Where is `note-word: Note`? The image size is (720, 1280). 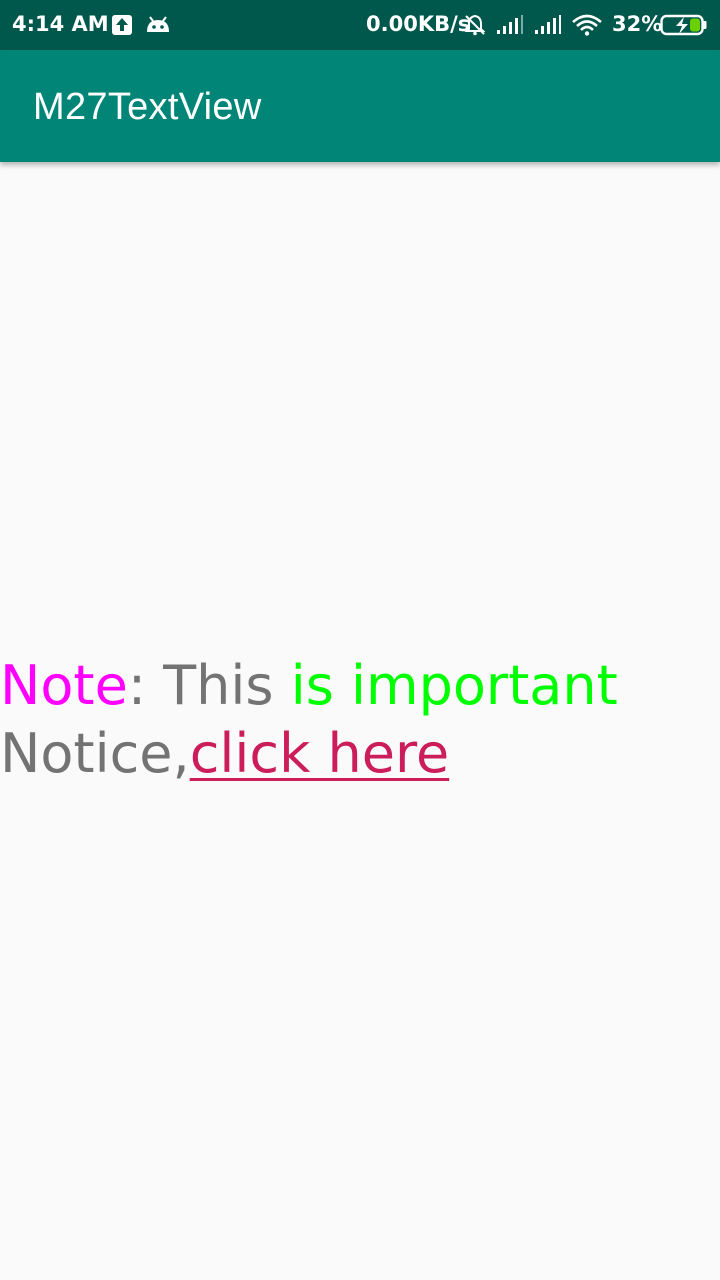
note-word: Note is located at coordinates (64, 685).